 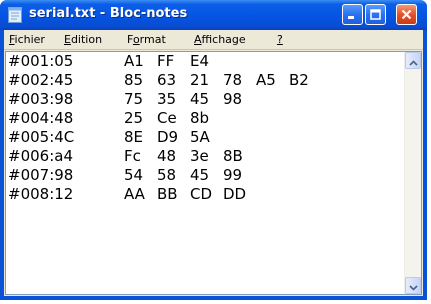 I want to click on minimize-button, so click(x=352, y=14).